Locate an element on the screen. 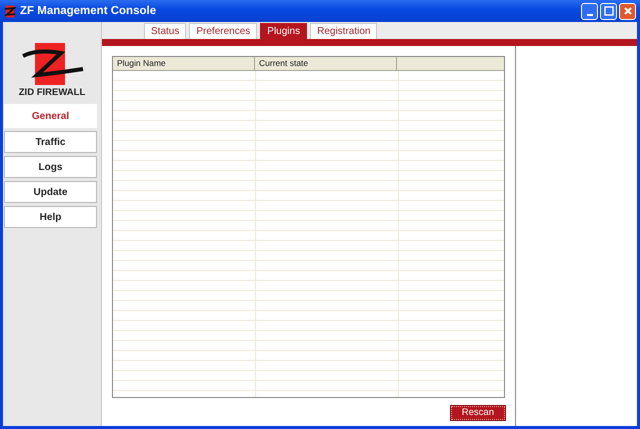  maximize-button is located at coordinates (608, 11).